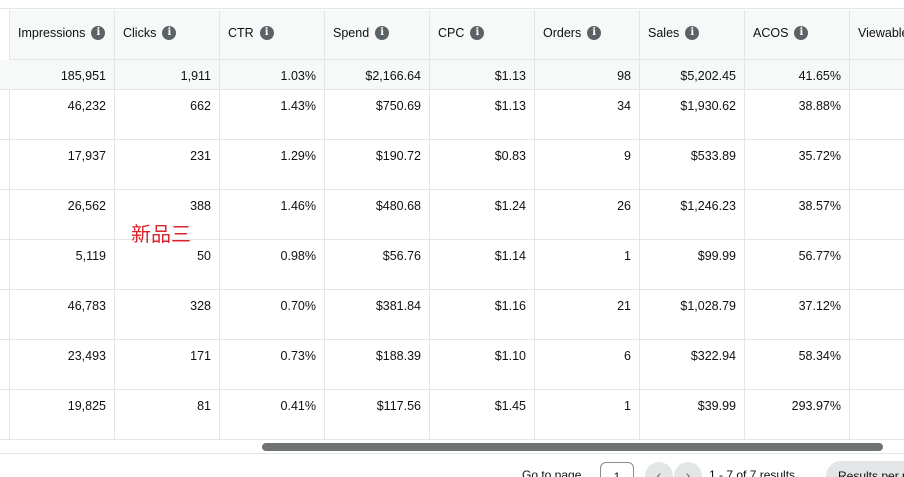  I want to click on cell-value: $322.94, so click(713, 356).